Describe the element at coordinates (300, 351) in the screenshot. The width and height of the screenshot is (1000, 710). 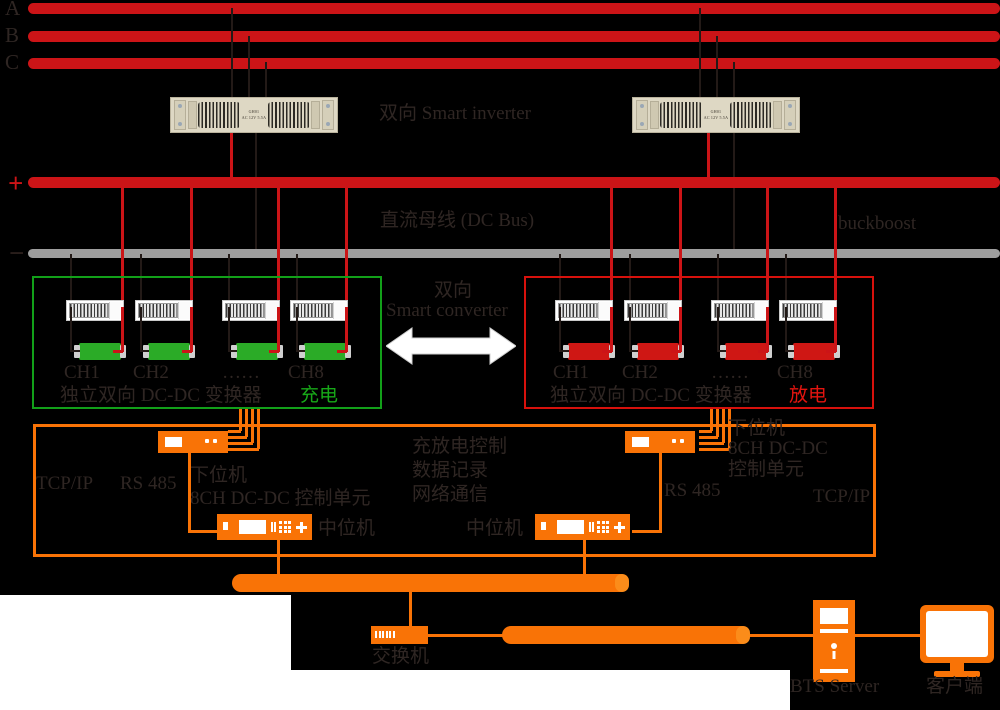
I see `charge-ch8-neg-link-h` at that location.